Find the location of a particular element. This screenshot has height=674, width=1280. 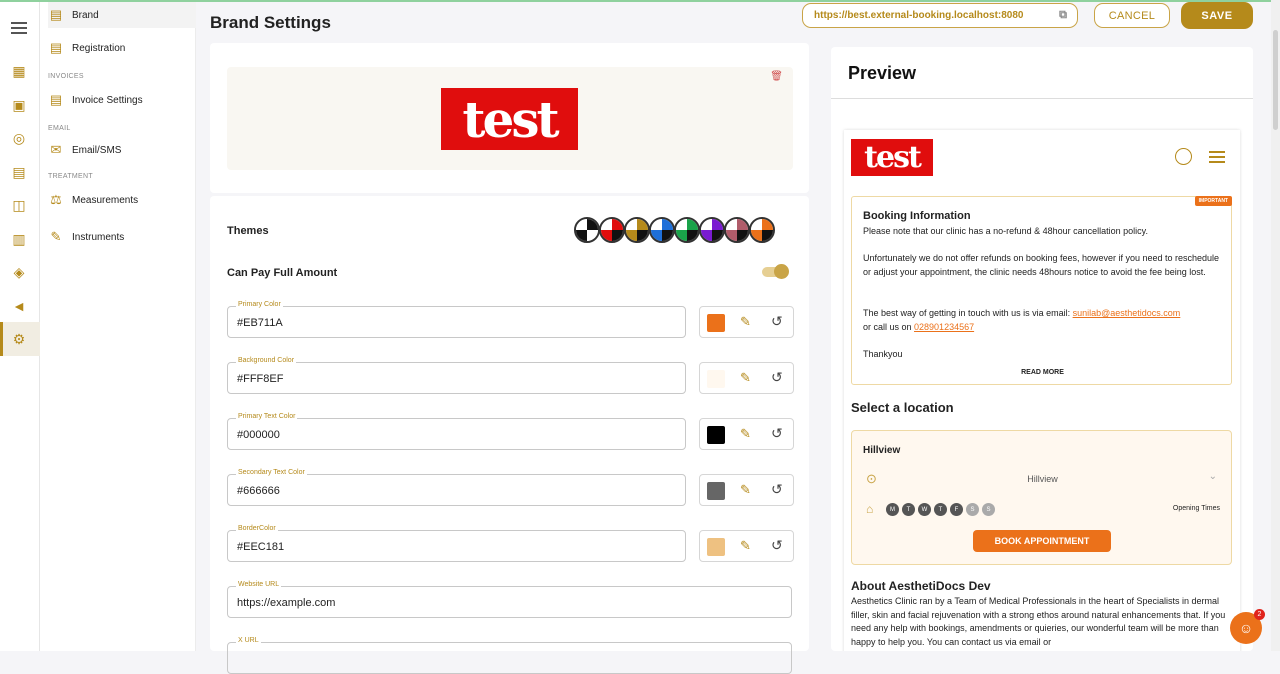

subnav-item-registration: ▤ Registration is located at coordinates (122, 48).